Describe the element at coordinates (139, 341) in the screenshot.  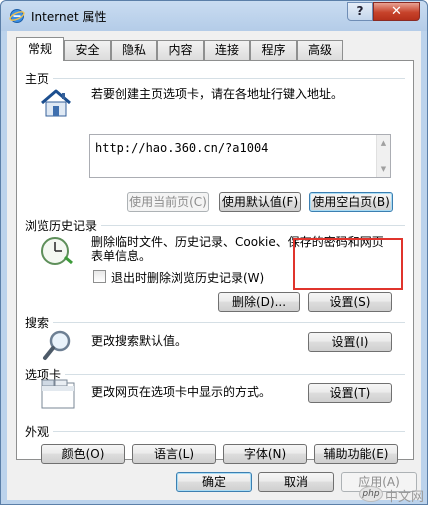
I see `search-description: 更改搜索默认值。` at that location.